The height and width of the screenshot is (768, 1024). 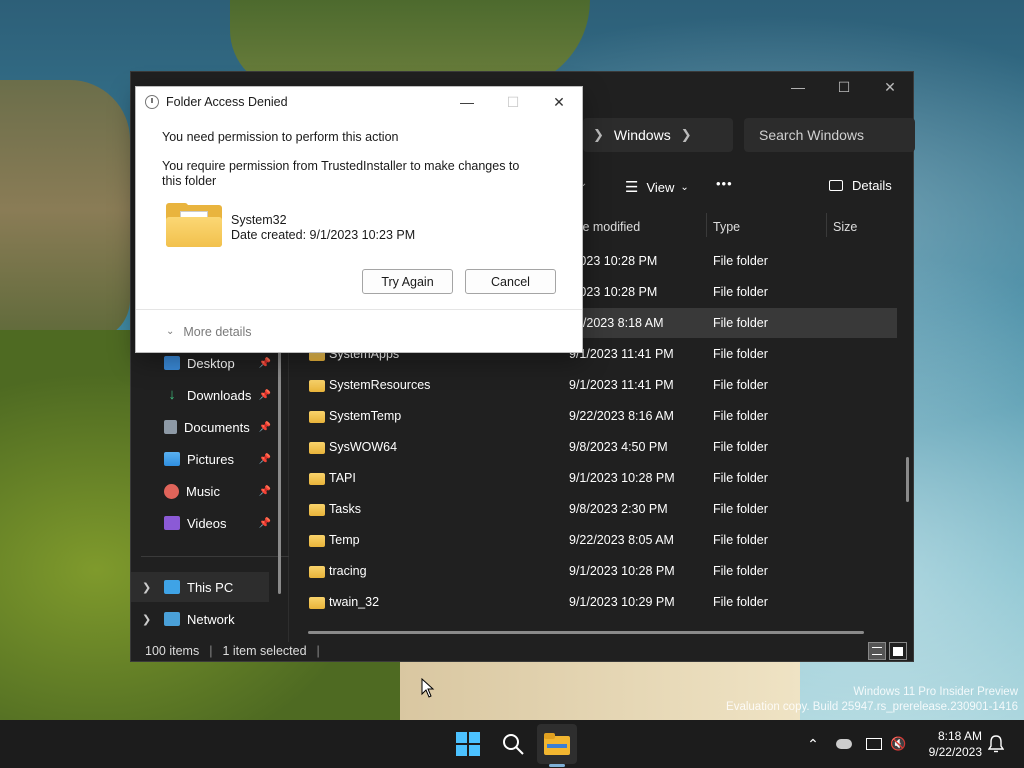 I want to click on file-row: Temp 9/22/2023 8:05 AM File folder, so click(x=599, y=540).